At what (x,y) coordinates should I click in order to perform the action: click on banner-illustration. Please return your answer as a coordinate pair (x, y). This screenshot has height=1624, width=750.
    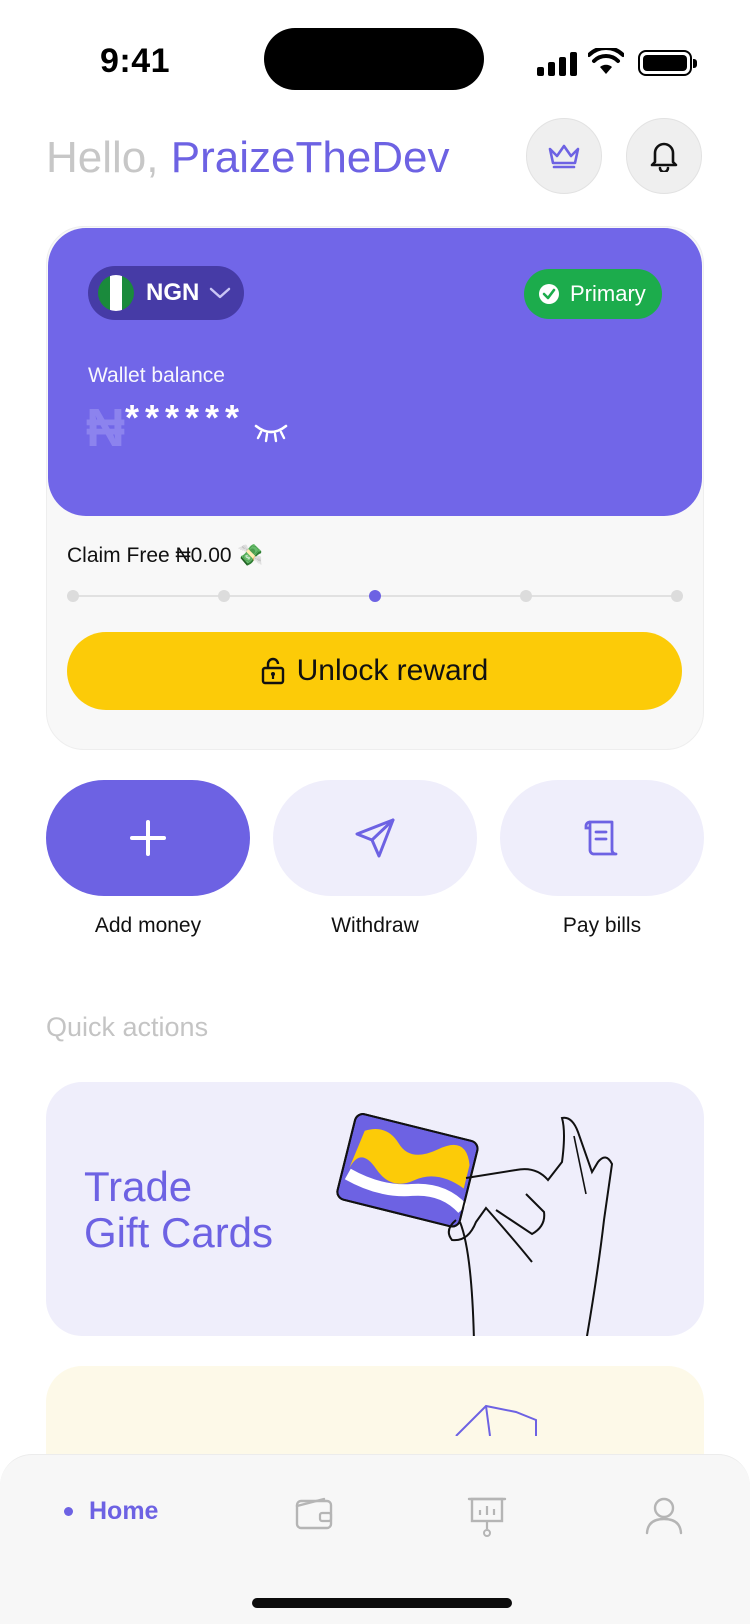
    Looking at the image, I should click on (496, 1420).